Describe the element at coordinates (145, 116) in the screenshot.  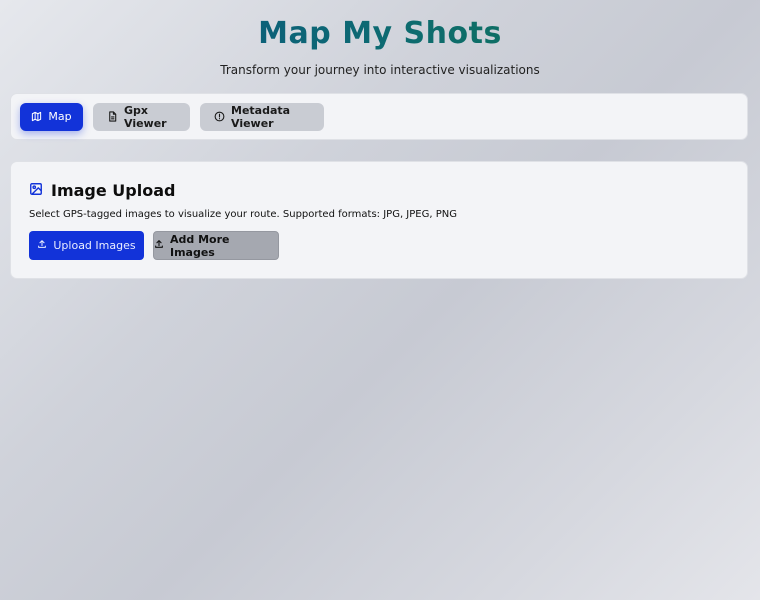
I see `tab-gpx-viewer-label: Gpx Viewer` at that location.